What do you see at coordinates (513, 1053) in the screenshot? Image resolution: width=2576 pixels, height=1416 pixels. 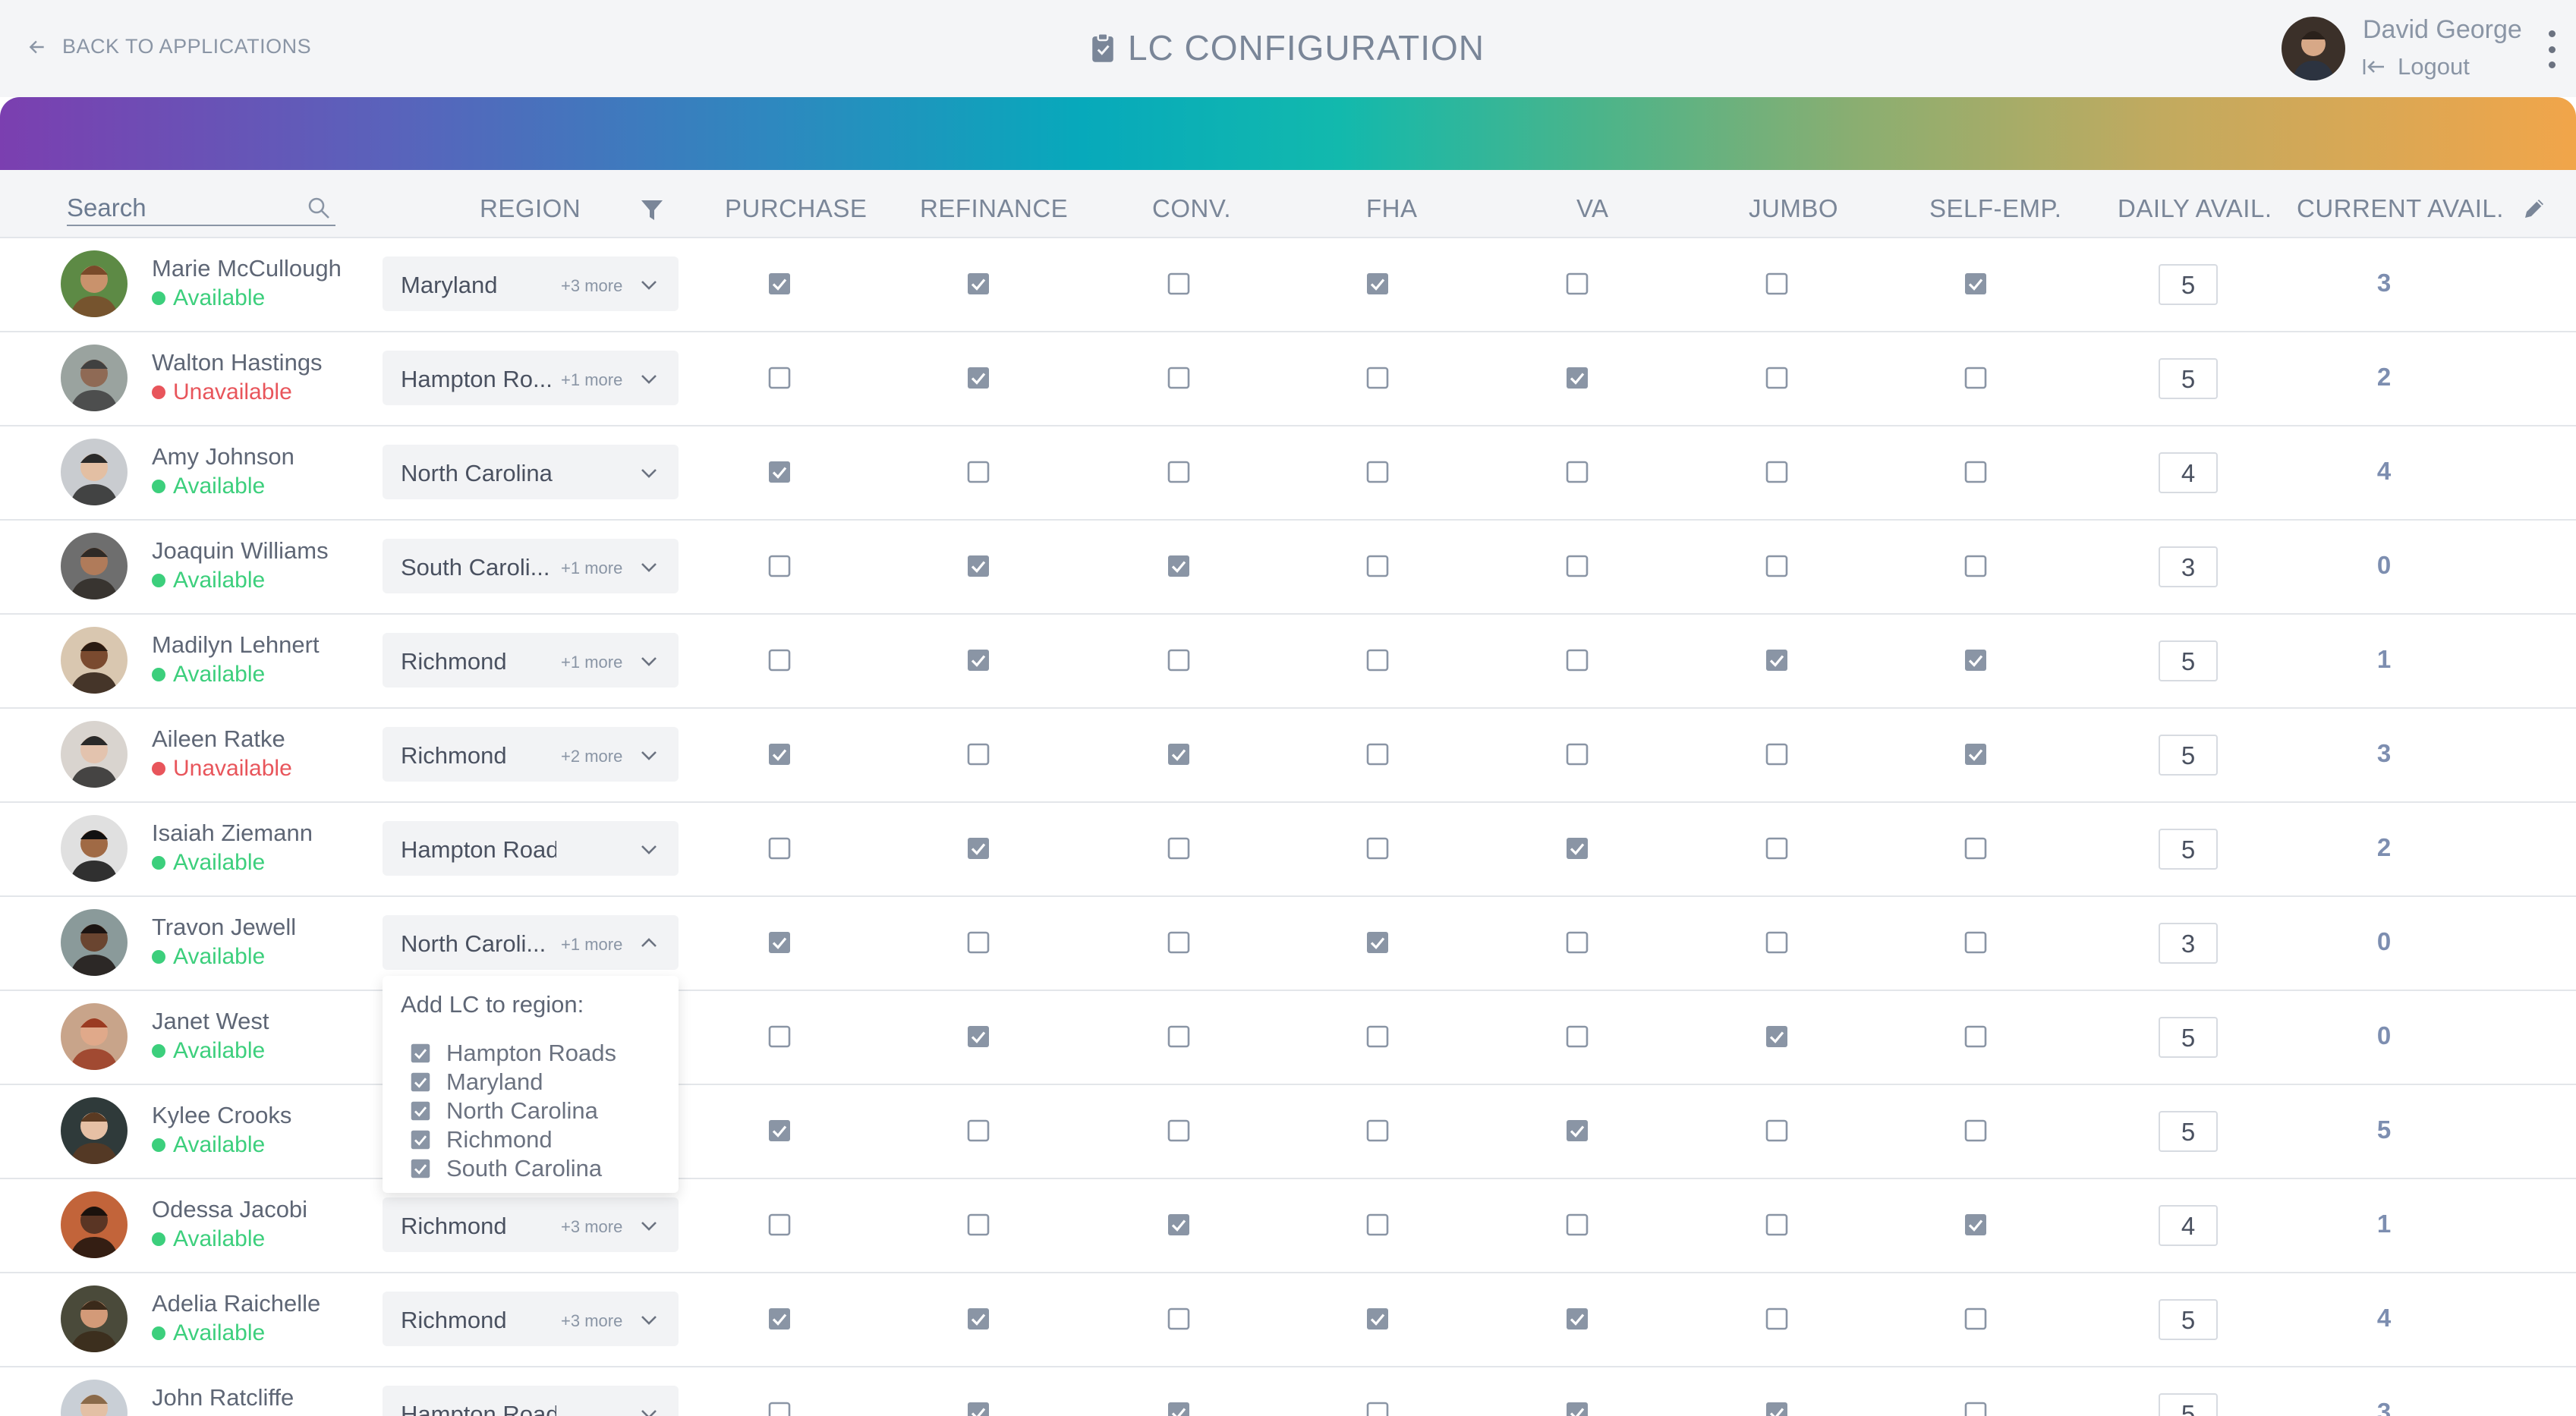 I see `region-option: Hampton Roads` at bounding box center [513, 1053].